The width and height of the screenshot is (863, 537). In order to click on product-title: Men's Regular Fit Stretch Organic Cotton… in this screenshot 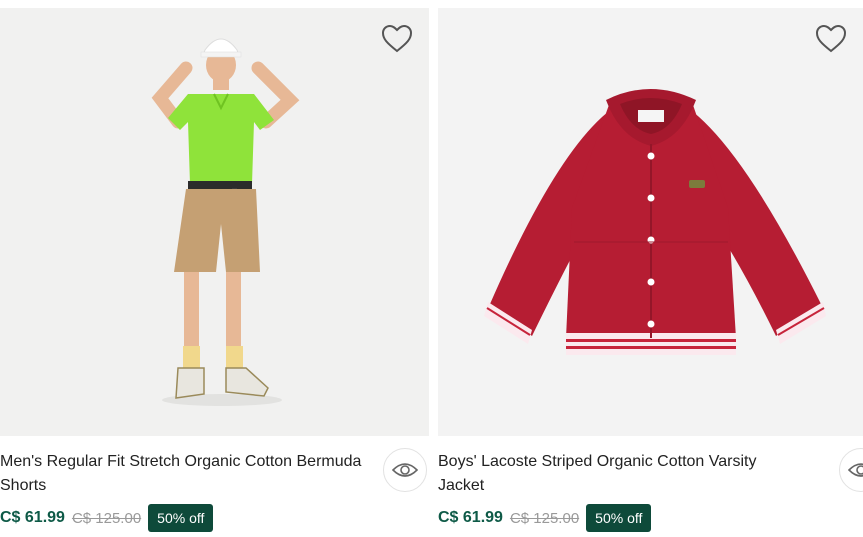, I will do `click(186, 474)`.